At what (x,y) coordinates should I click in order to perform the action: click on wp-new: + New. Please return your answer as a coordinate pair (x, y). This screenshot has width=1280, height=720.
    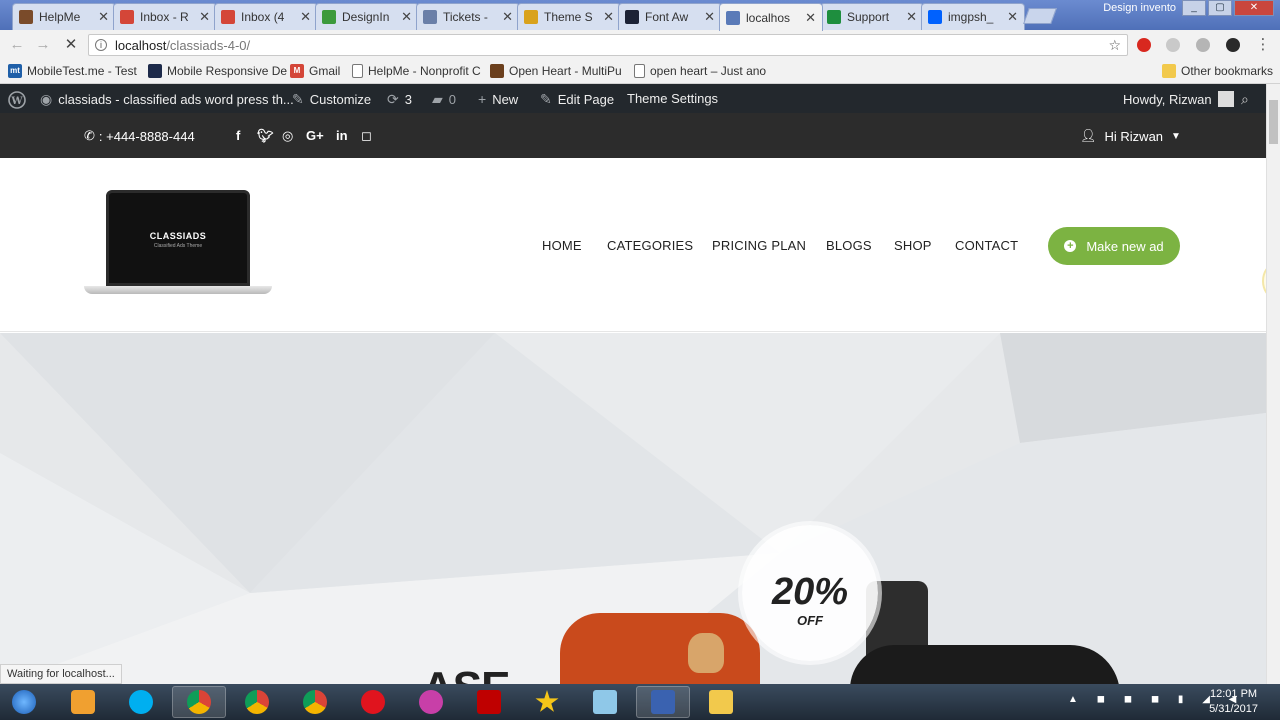
    Looking at the image, I should click on (498, 99).